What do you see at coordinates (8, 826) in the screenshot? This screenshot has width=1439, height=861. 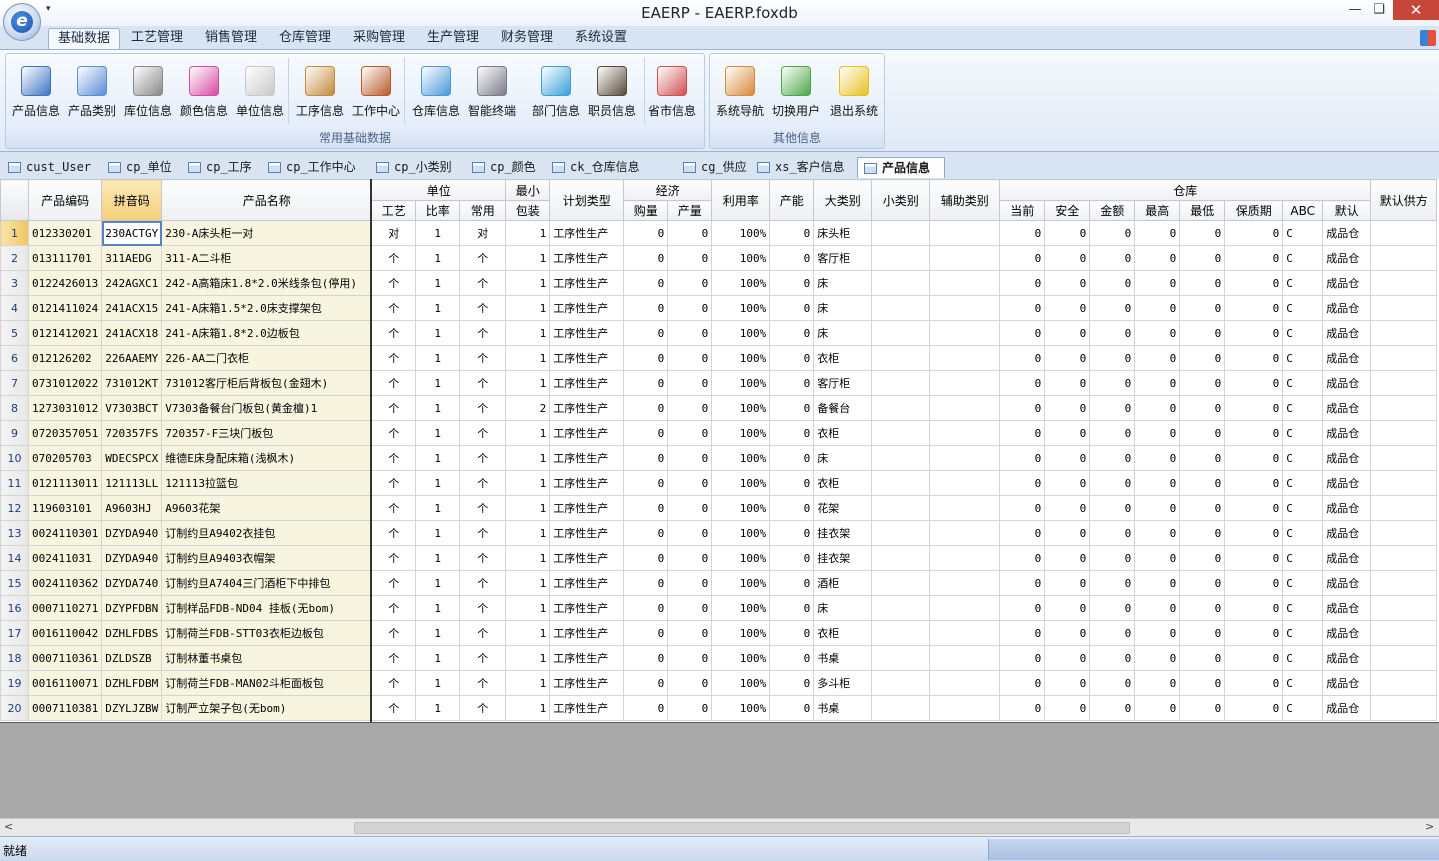 I see `scroll-left-icon: <` at bounding box center [8, 826].